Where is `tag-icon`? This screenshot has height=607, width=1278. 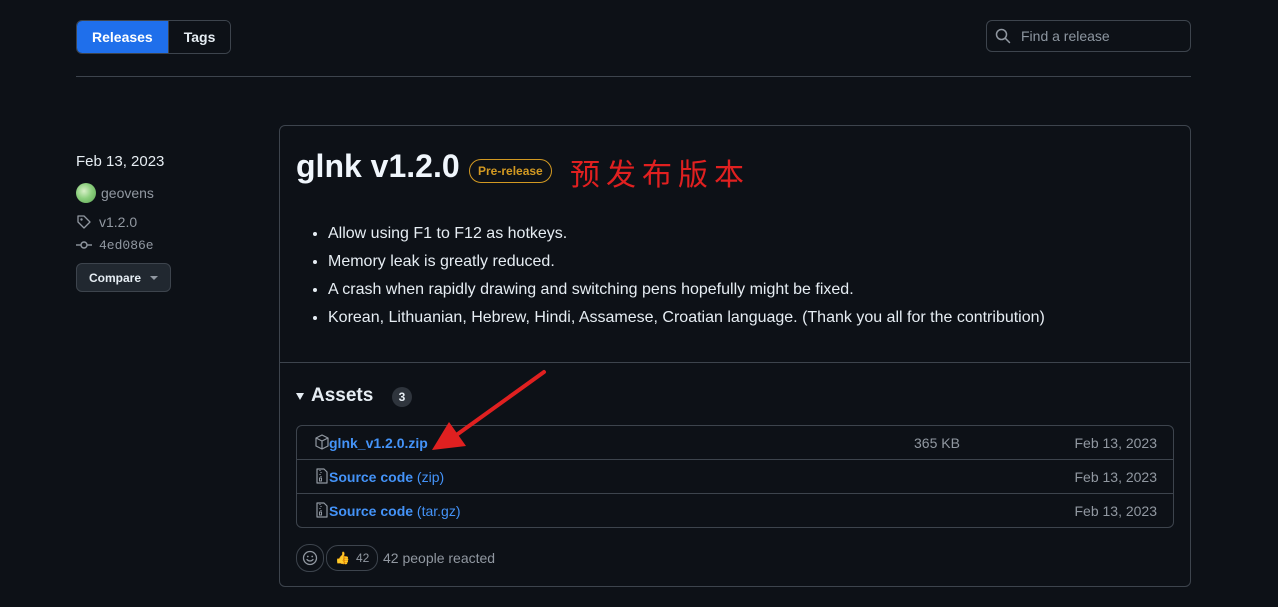 tag-icon is located at coordinates (84, 222).